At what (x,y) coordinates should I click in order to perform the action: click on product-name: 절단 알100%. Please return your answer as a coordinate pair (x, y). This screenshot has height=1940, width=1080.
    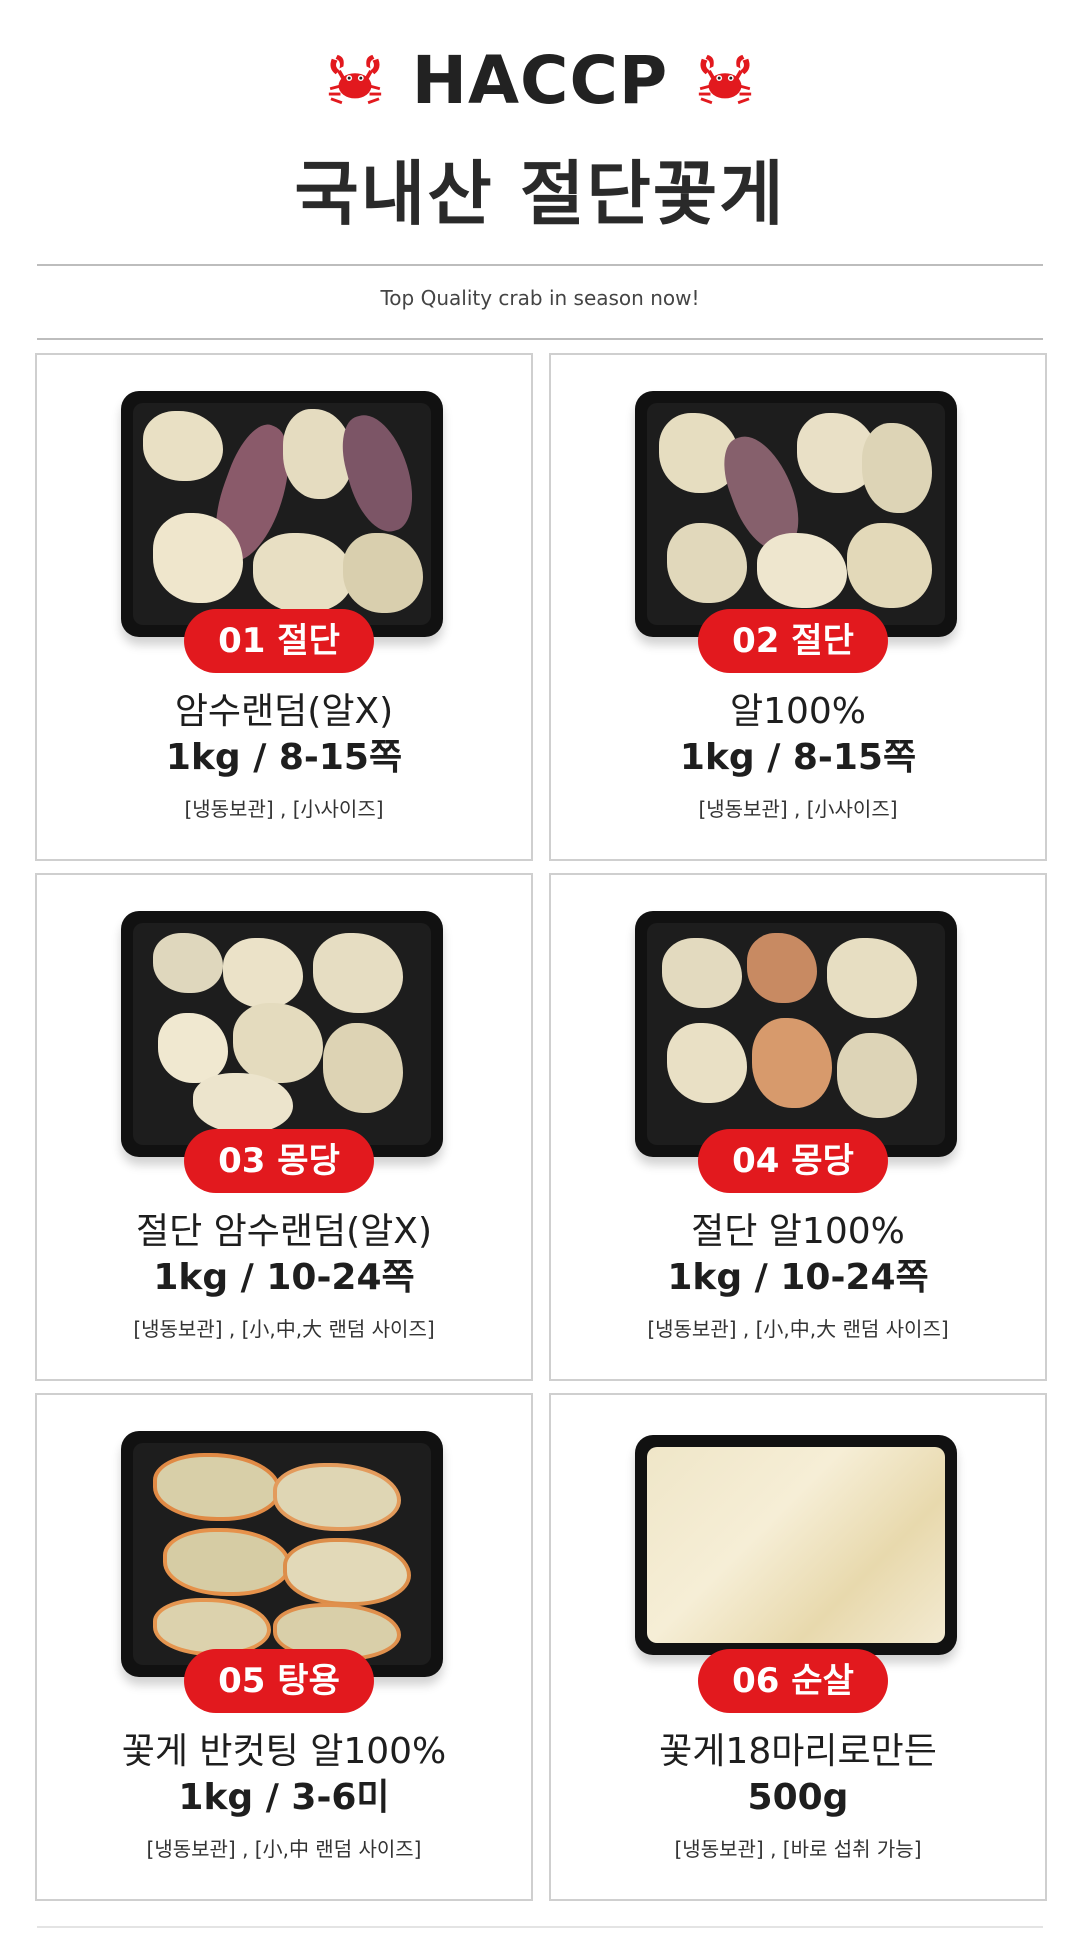
    Looking at the image, I should click on (798, 1231).